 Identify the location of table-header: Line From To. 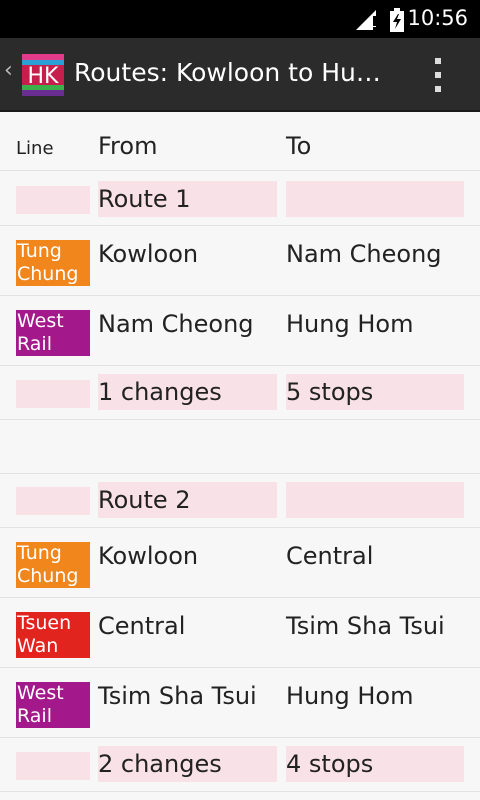
(240, 141).